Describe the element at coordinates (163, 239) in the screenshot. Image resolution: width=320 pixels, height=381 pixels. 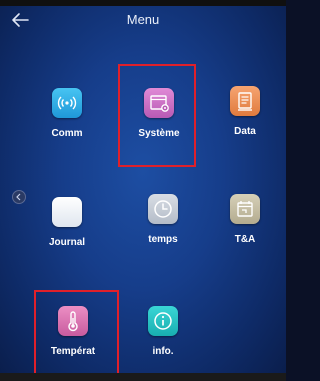
I see `app-label: temps` at that location.